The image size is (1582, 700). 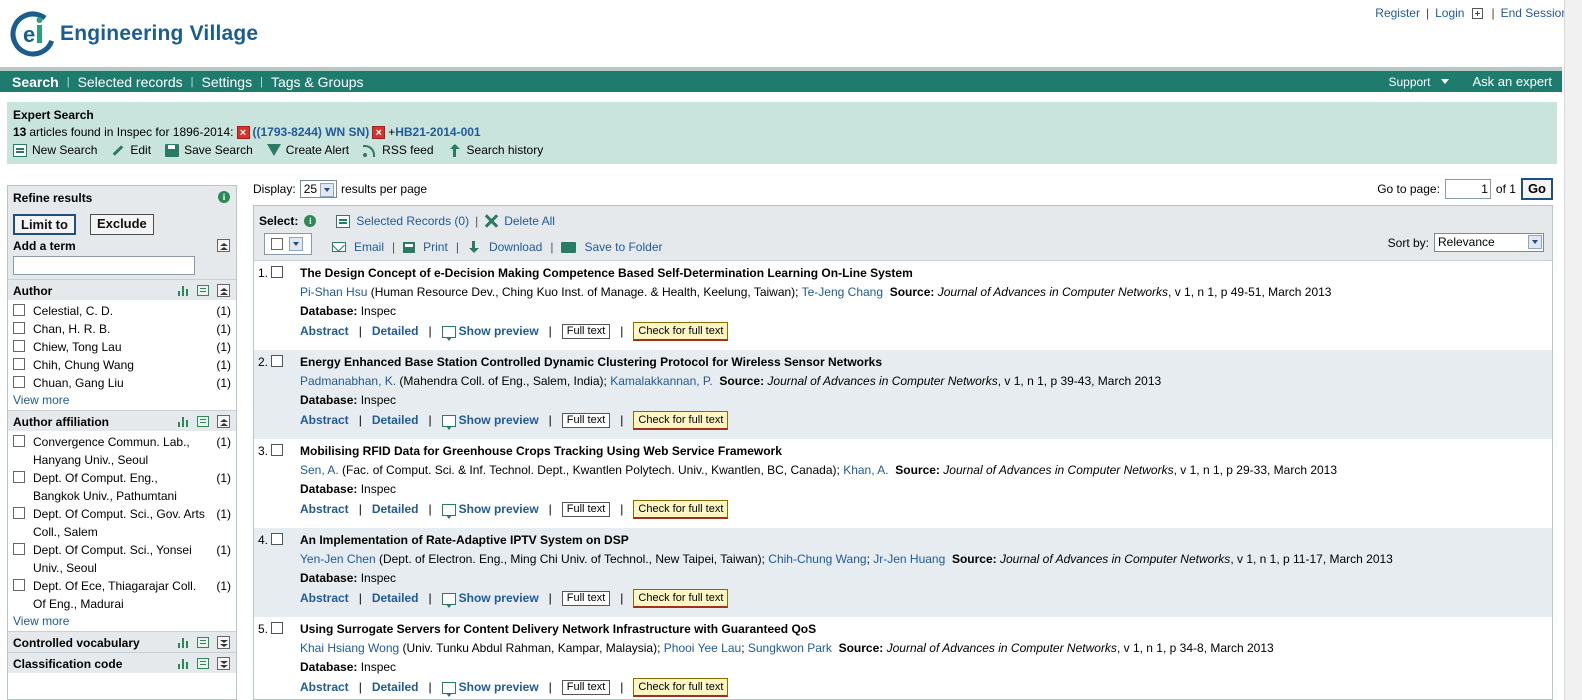 I want to click on controlled-vocab-facet-header: Controlled vocabulary, so click(x=122, y=641).